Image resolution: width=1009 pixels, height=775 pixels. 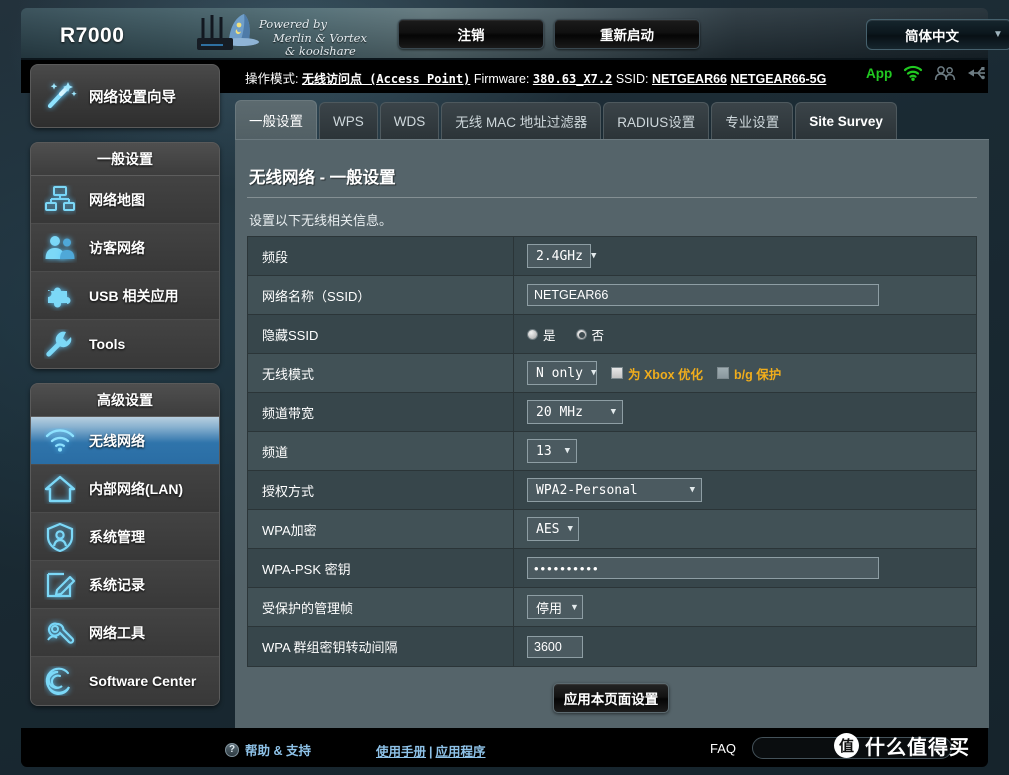 What do you see at coordinates (745, 646) in the screenshot?
I see `row-value: 3600` at bounding box center [745, 646].